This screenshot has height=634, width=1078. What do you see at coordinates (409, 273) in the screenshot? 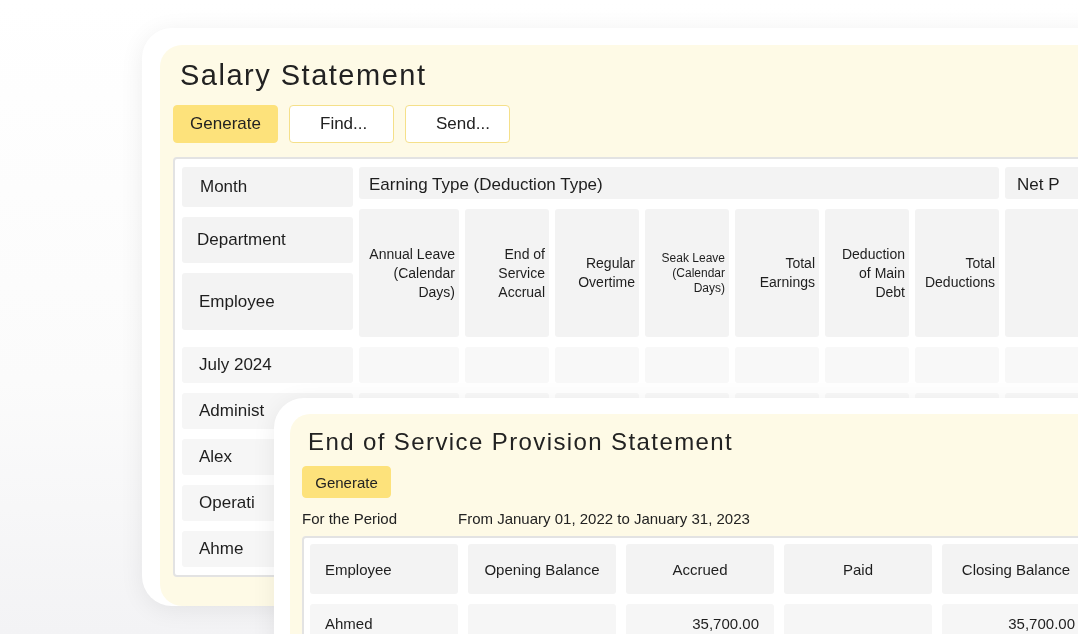
I see `column-header: Annual Leave (Calendar Days)` at bounding box center [409, 273].